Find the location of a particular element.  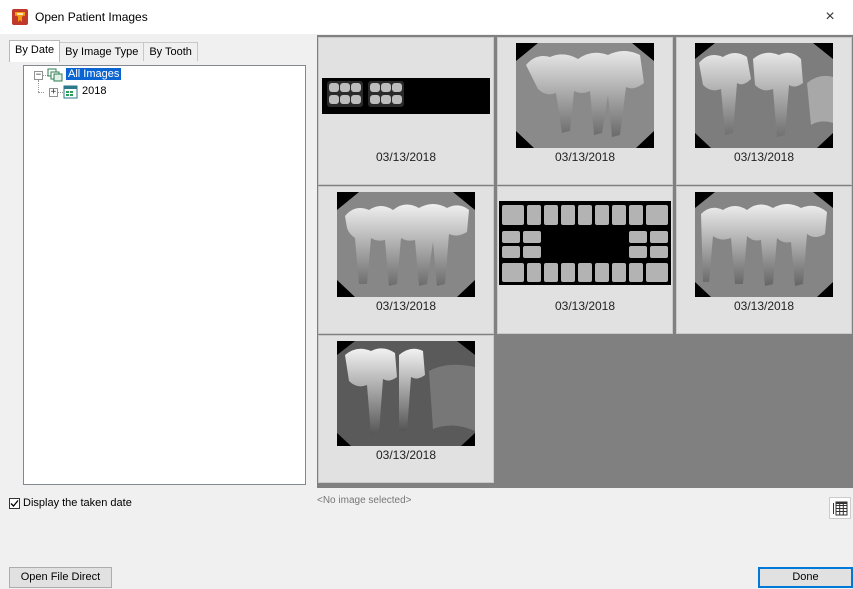

done-button: Done is located at coordinates (805, 577).